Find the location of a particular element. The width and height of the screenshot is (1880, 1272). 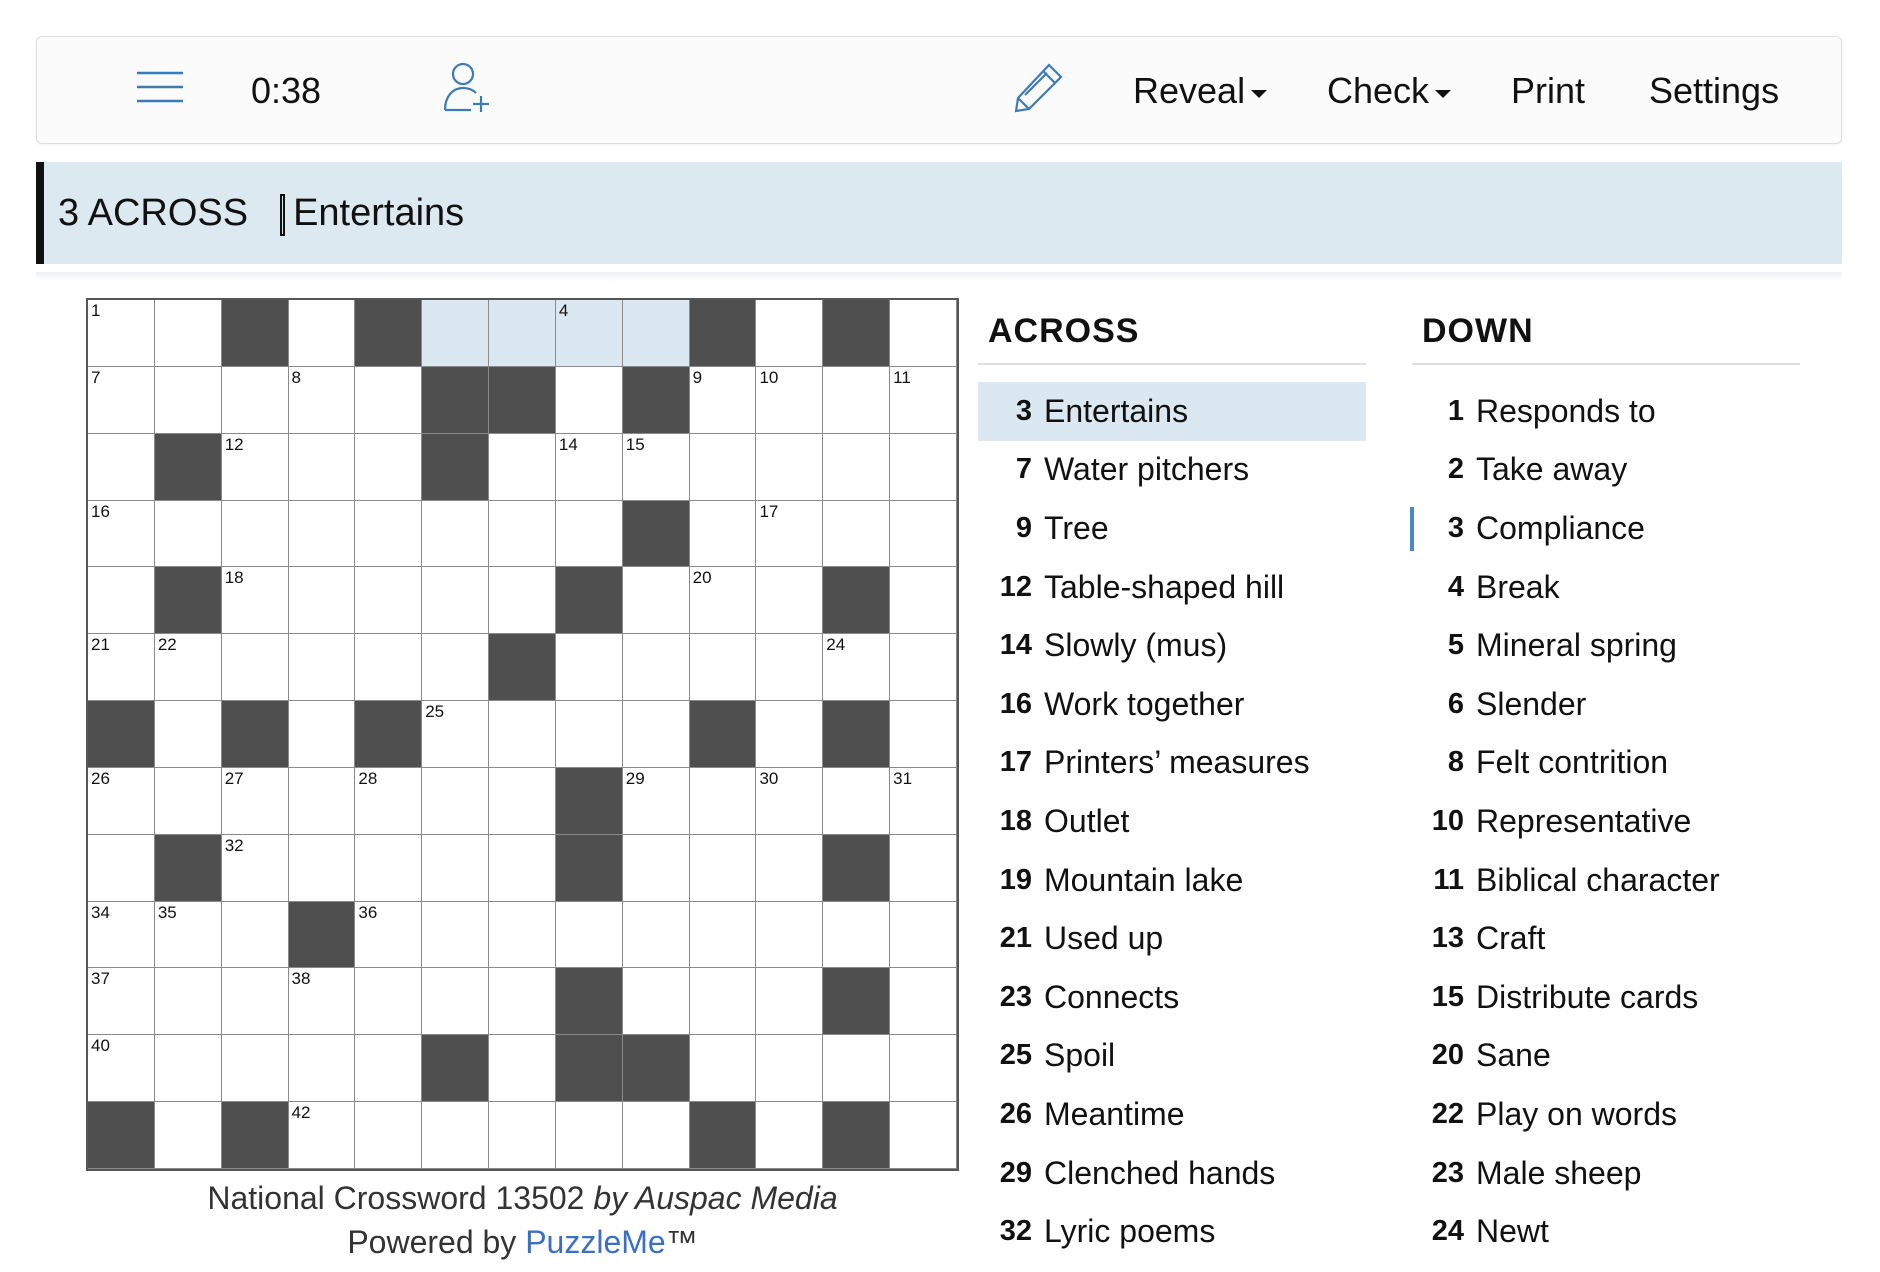

puzzleme-link: PuzzleMe is located at coordinates (595, 1242).